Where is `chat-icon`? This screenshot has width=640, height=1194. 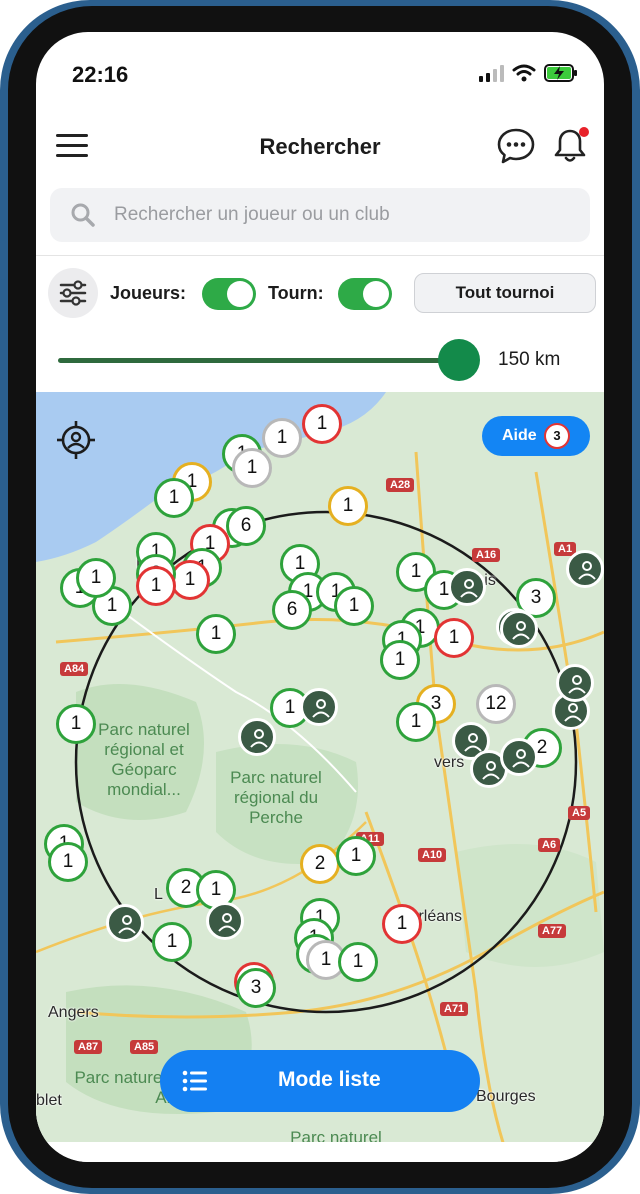
chat-icon is located at coordinates (516, 146).